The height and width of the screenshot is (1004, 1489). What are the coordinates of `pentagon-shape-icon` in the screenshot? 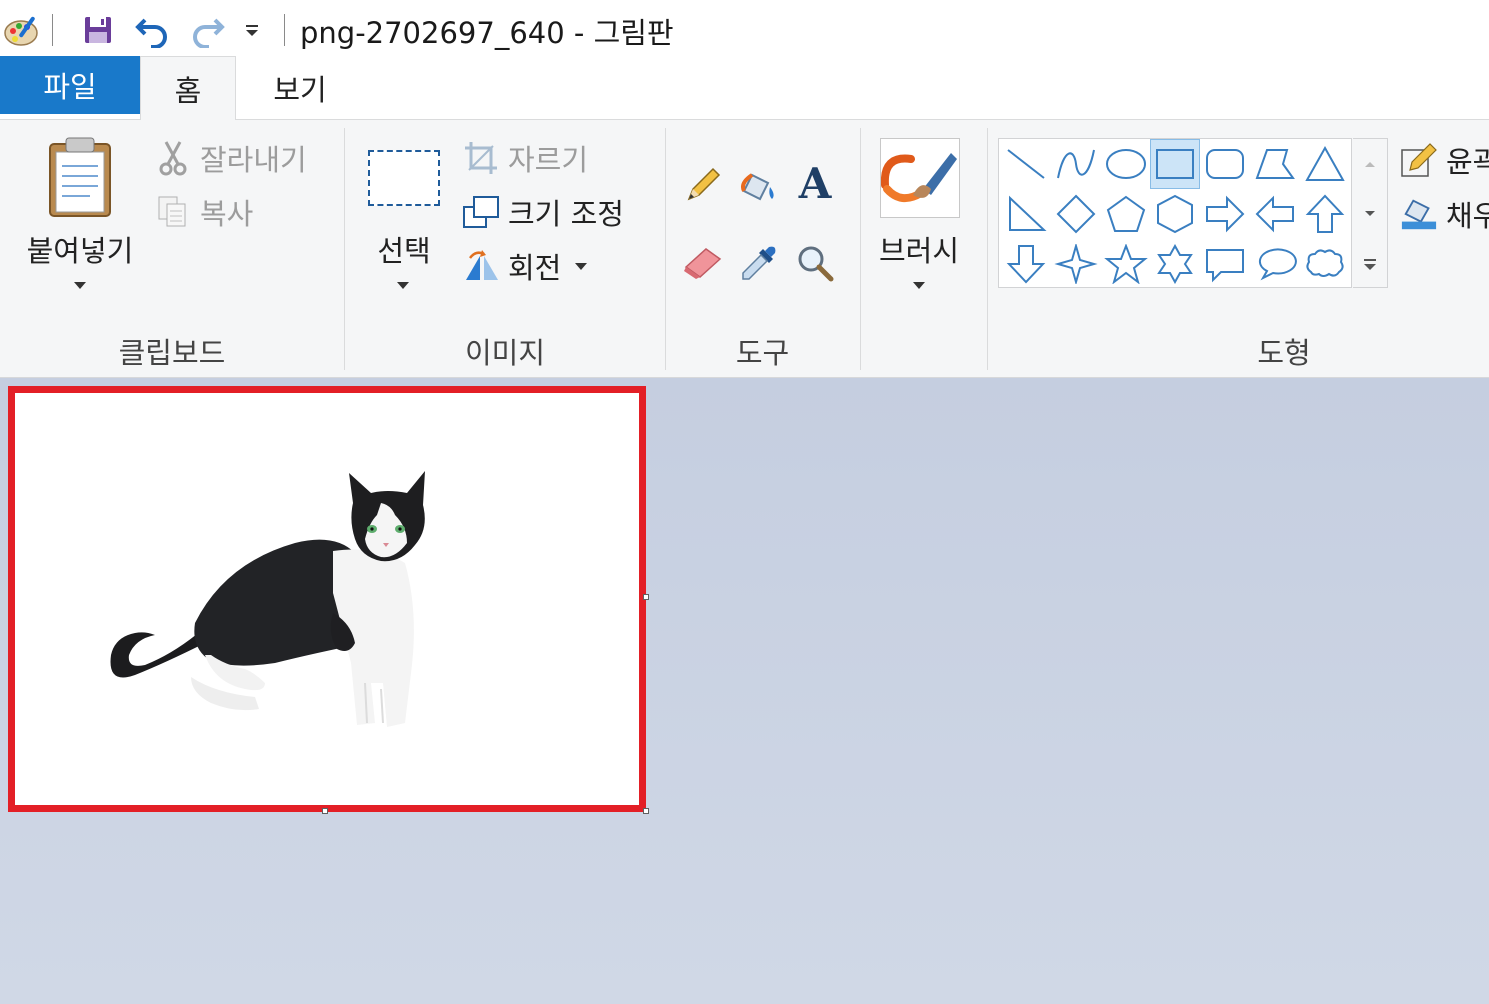 It's located at (1126, 214).